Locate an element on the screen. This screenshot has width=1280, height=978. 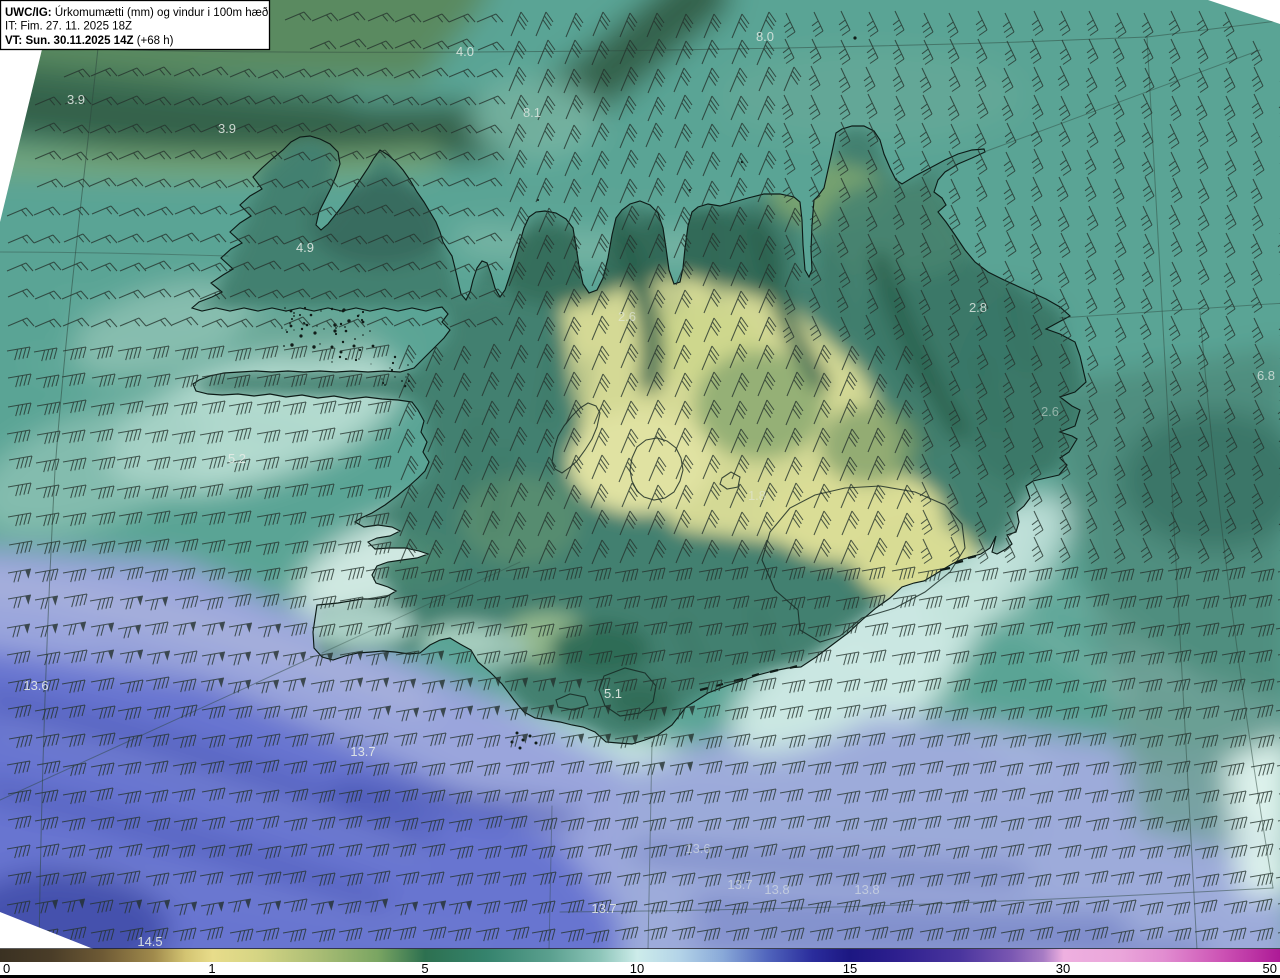
svg-text: 5 is located at coordinates (424, 968).